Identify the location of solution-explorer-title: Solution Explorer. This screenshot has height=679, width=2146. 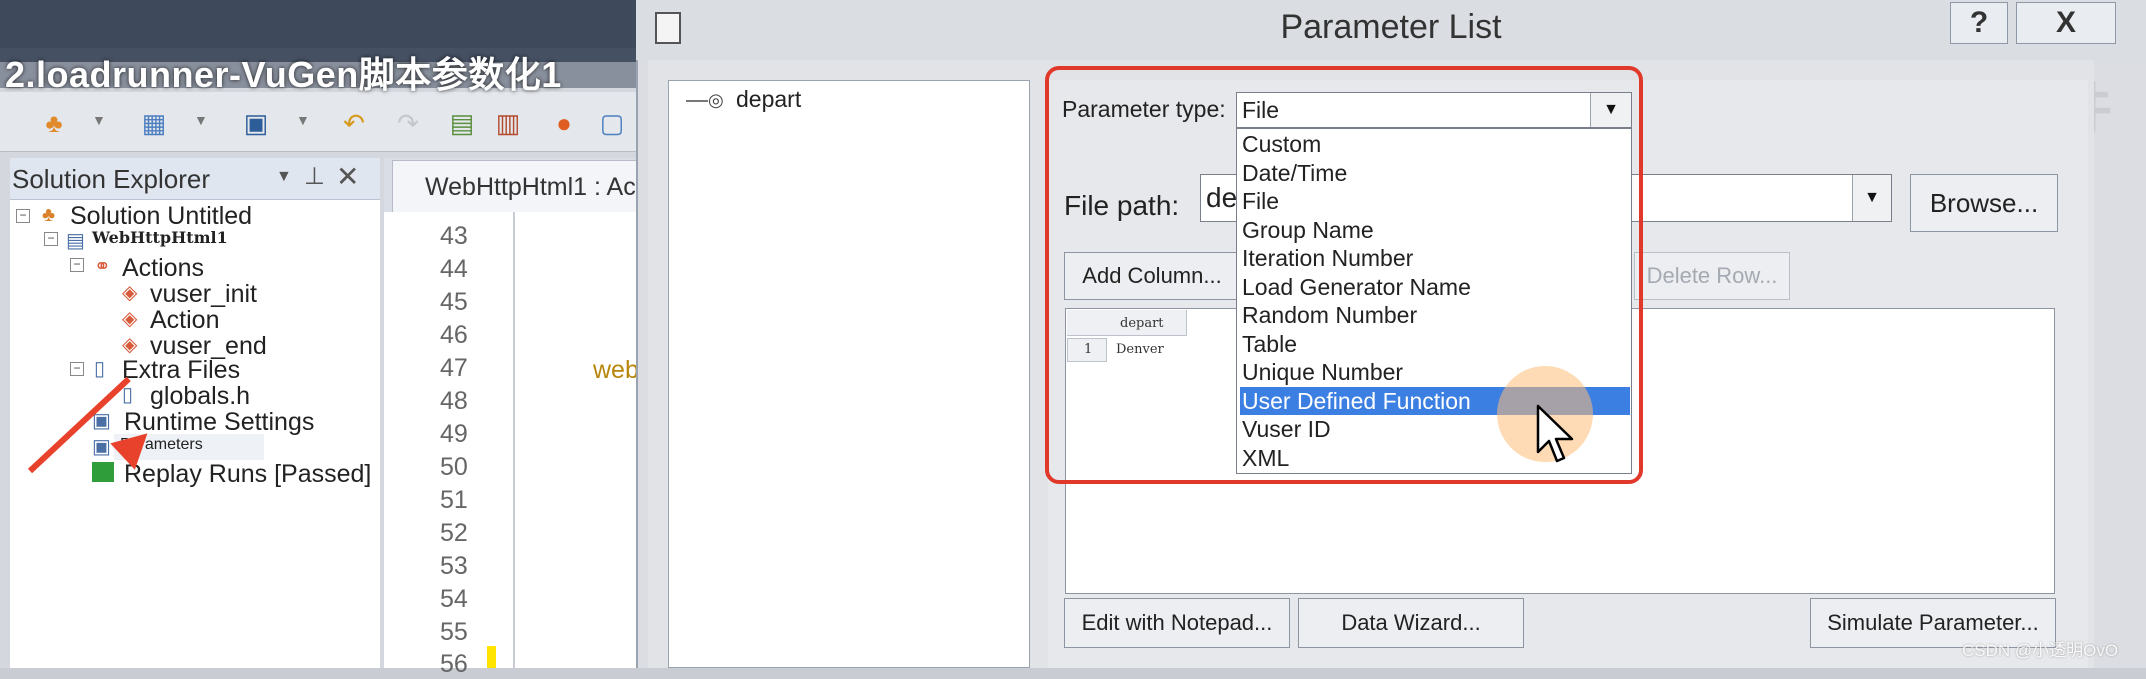
(111, 179).